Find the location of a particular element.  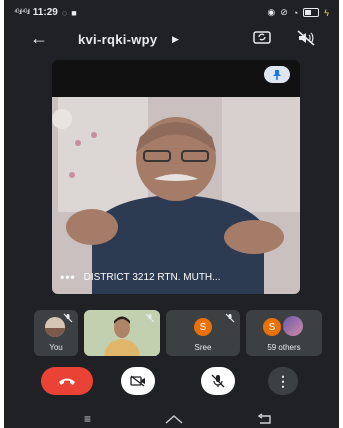

end-call-icon is located at coordinates (67, 381).